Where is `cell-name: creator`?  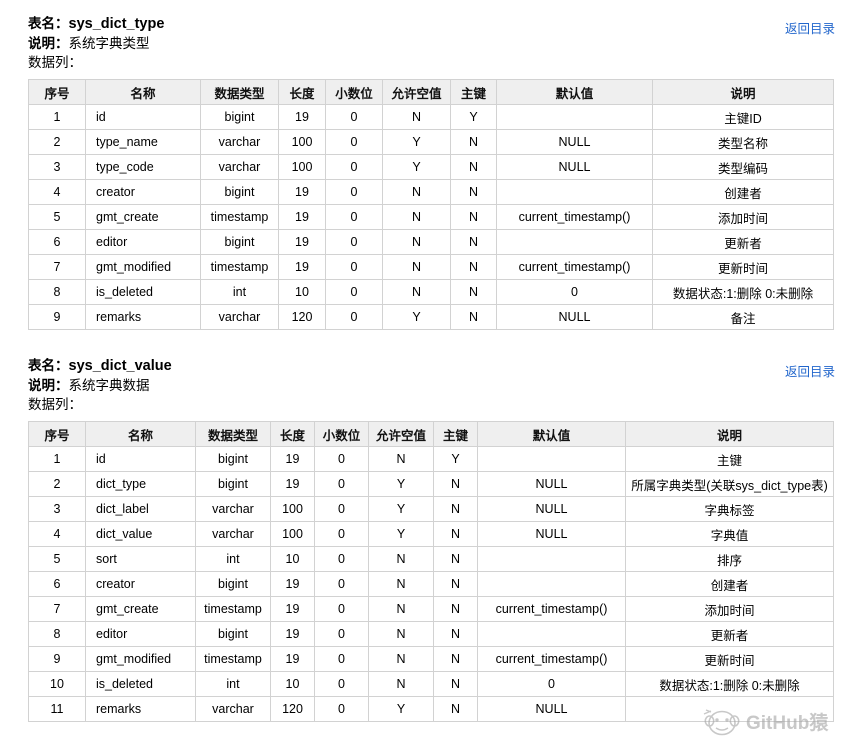 cell-name: creator is located at coordinates (143, 192).